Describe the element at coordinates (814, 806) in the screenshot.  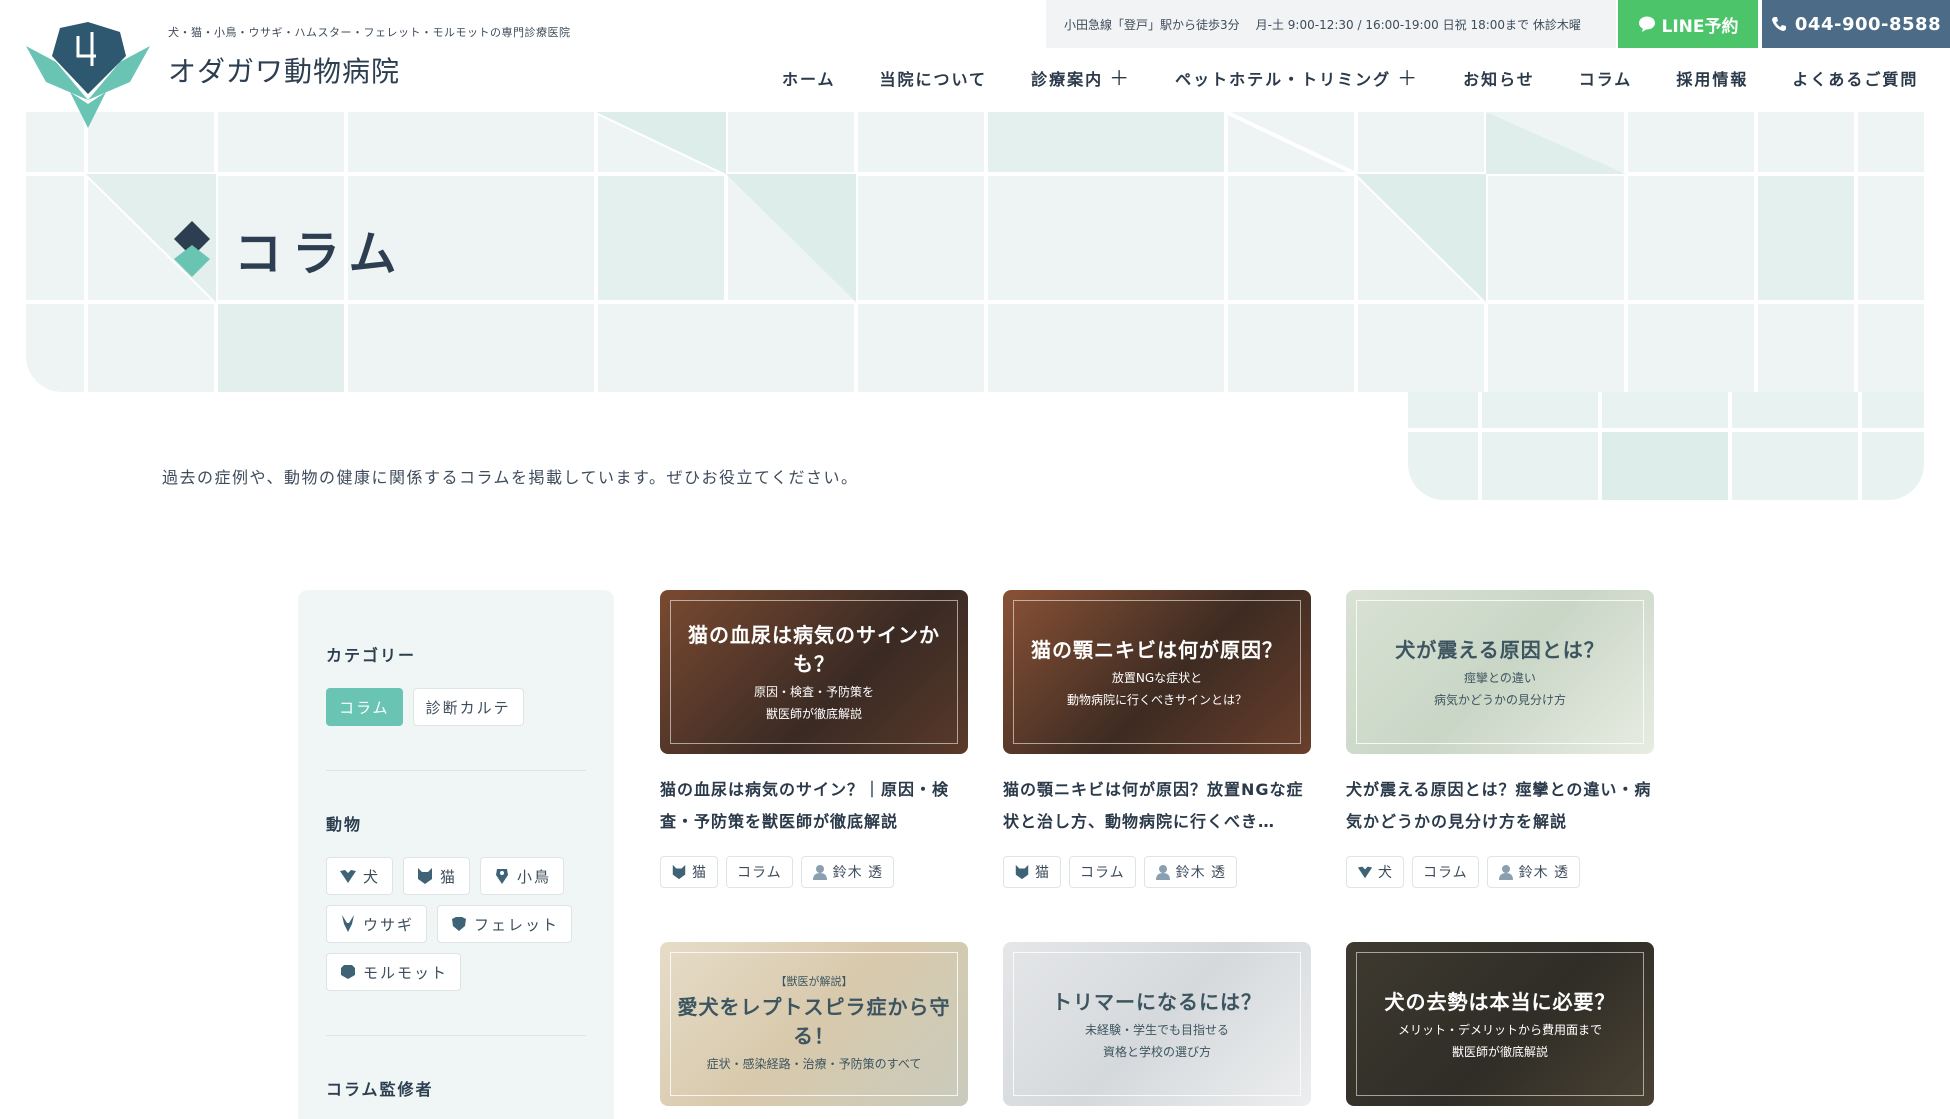
I see `article-title: 猫の血尿は病気のサイン？｜原因・検査・予防策を獣医師が徹底解説` at that location.